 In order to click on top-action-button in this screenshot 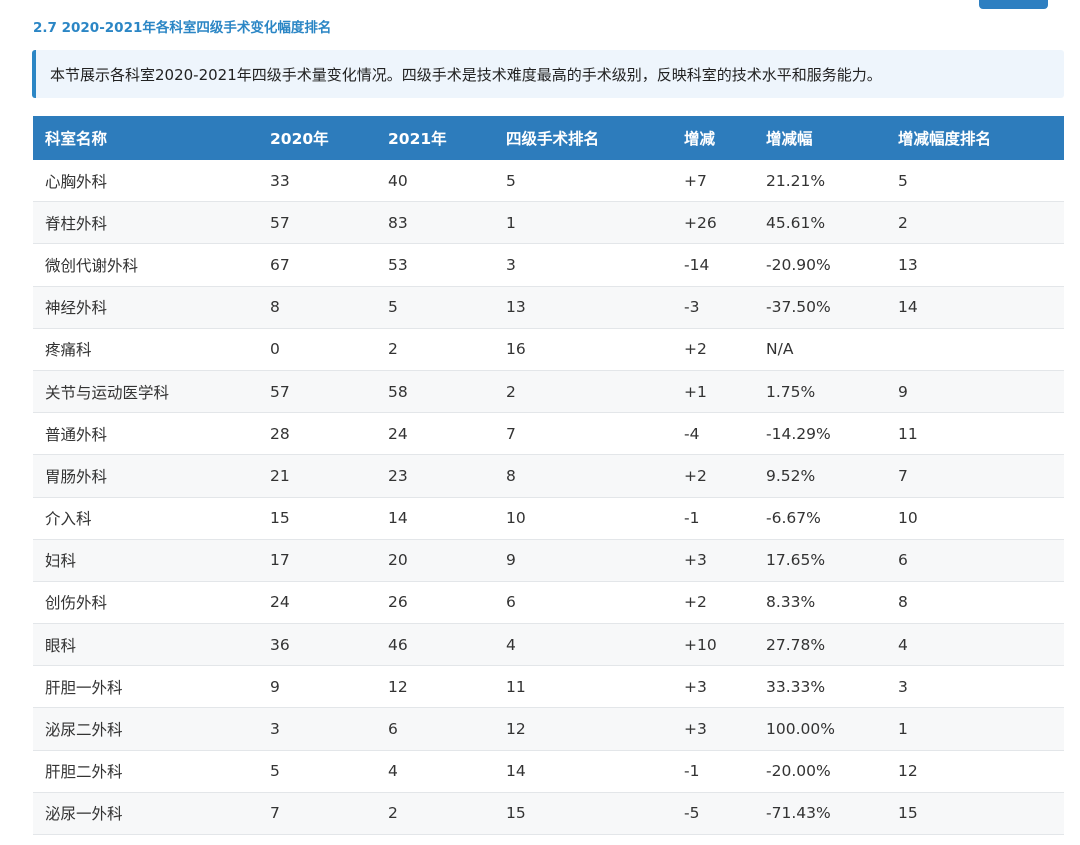, I will do `click(1013, 4)`.